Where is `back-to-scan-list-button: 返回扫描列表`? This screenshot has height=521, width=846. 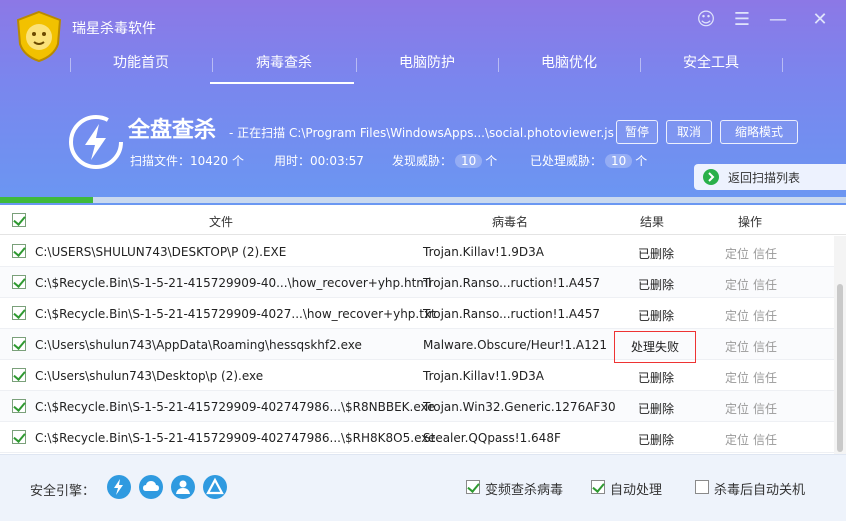
back-to-scan-list-button: 返回扫描列表 is located at coordinates (770, 177).